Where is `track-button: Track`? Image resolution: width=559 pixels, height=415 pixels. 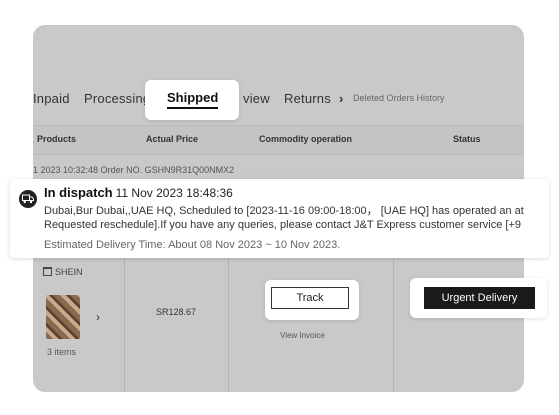
track-button: Track is located at coordinates (310, 298).